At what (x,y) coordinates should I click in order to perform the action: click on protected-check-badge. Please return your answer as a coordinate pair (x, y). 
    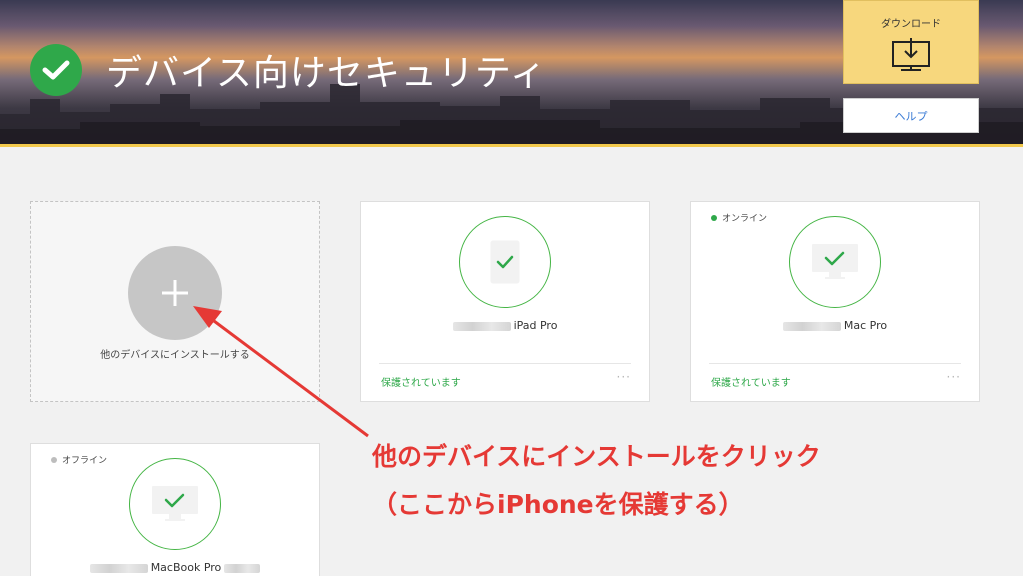
    Looking at the image, I should click on (56, 70).